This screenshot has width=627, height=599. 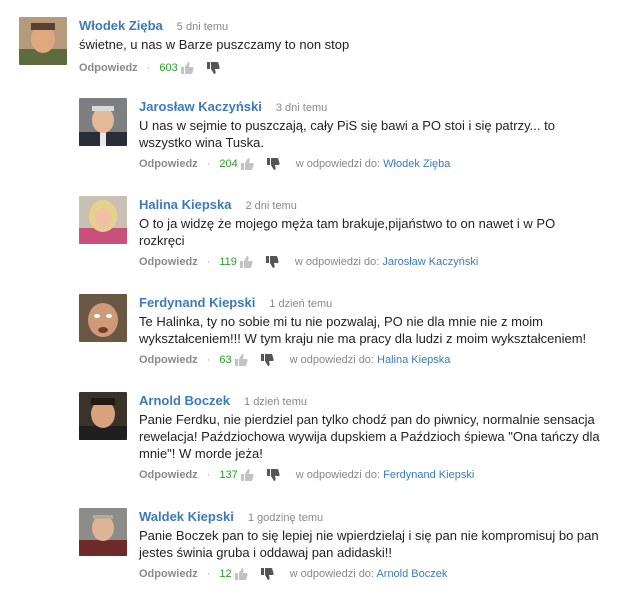 I want to click on like-count: 119, so click(x=228, y=262).